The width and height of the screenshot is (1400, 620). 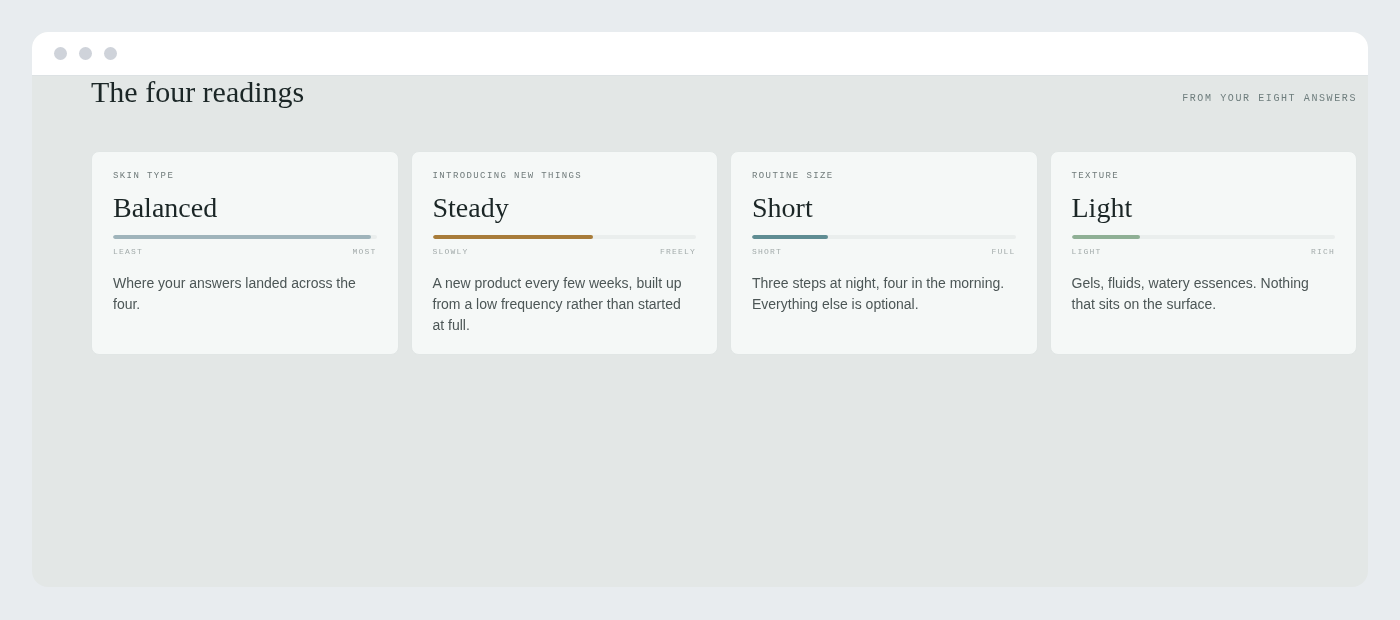 I want to click on reading-description: Where your answers landed across the four., so click(x=235, y=294).